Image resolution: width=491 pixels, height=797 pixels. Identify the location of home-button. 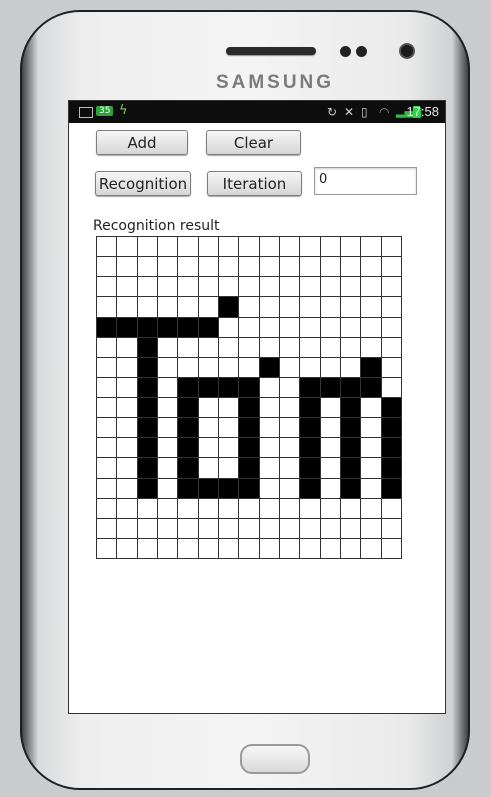
(275, 759).